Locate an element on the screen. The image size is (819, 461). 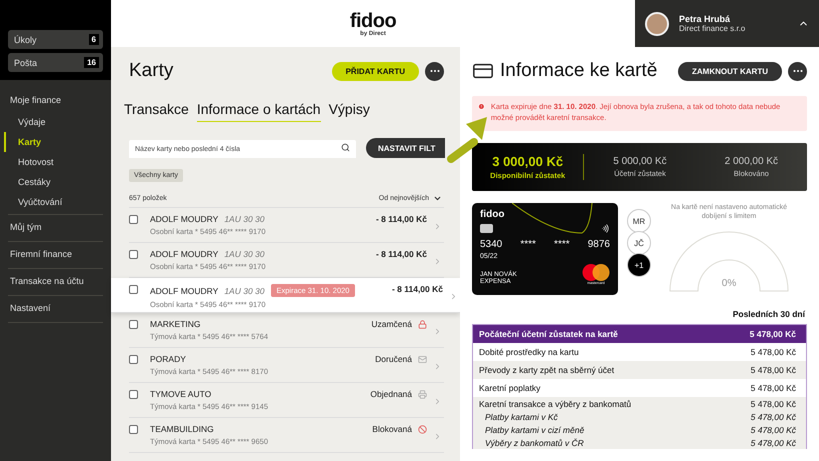
count-badge: 6 is located at coordinates (93, 39).